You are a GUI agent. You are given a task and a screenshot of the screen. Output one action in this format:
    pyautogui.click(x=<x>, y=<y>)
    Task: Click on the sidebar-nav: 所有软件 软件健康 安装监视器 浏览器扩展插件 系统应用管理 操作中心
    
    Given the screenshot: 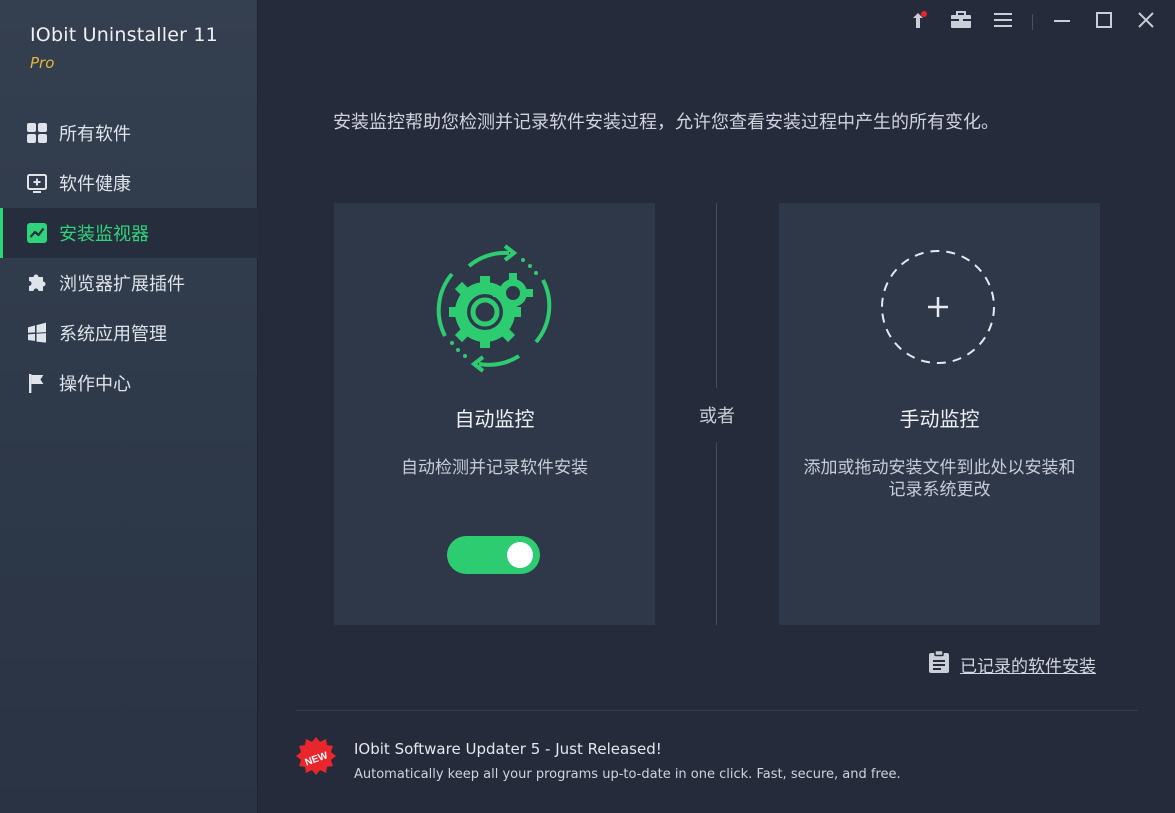 What is the action you would take?
    pyautogui.click(x=129, y=258)
    